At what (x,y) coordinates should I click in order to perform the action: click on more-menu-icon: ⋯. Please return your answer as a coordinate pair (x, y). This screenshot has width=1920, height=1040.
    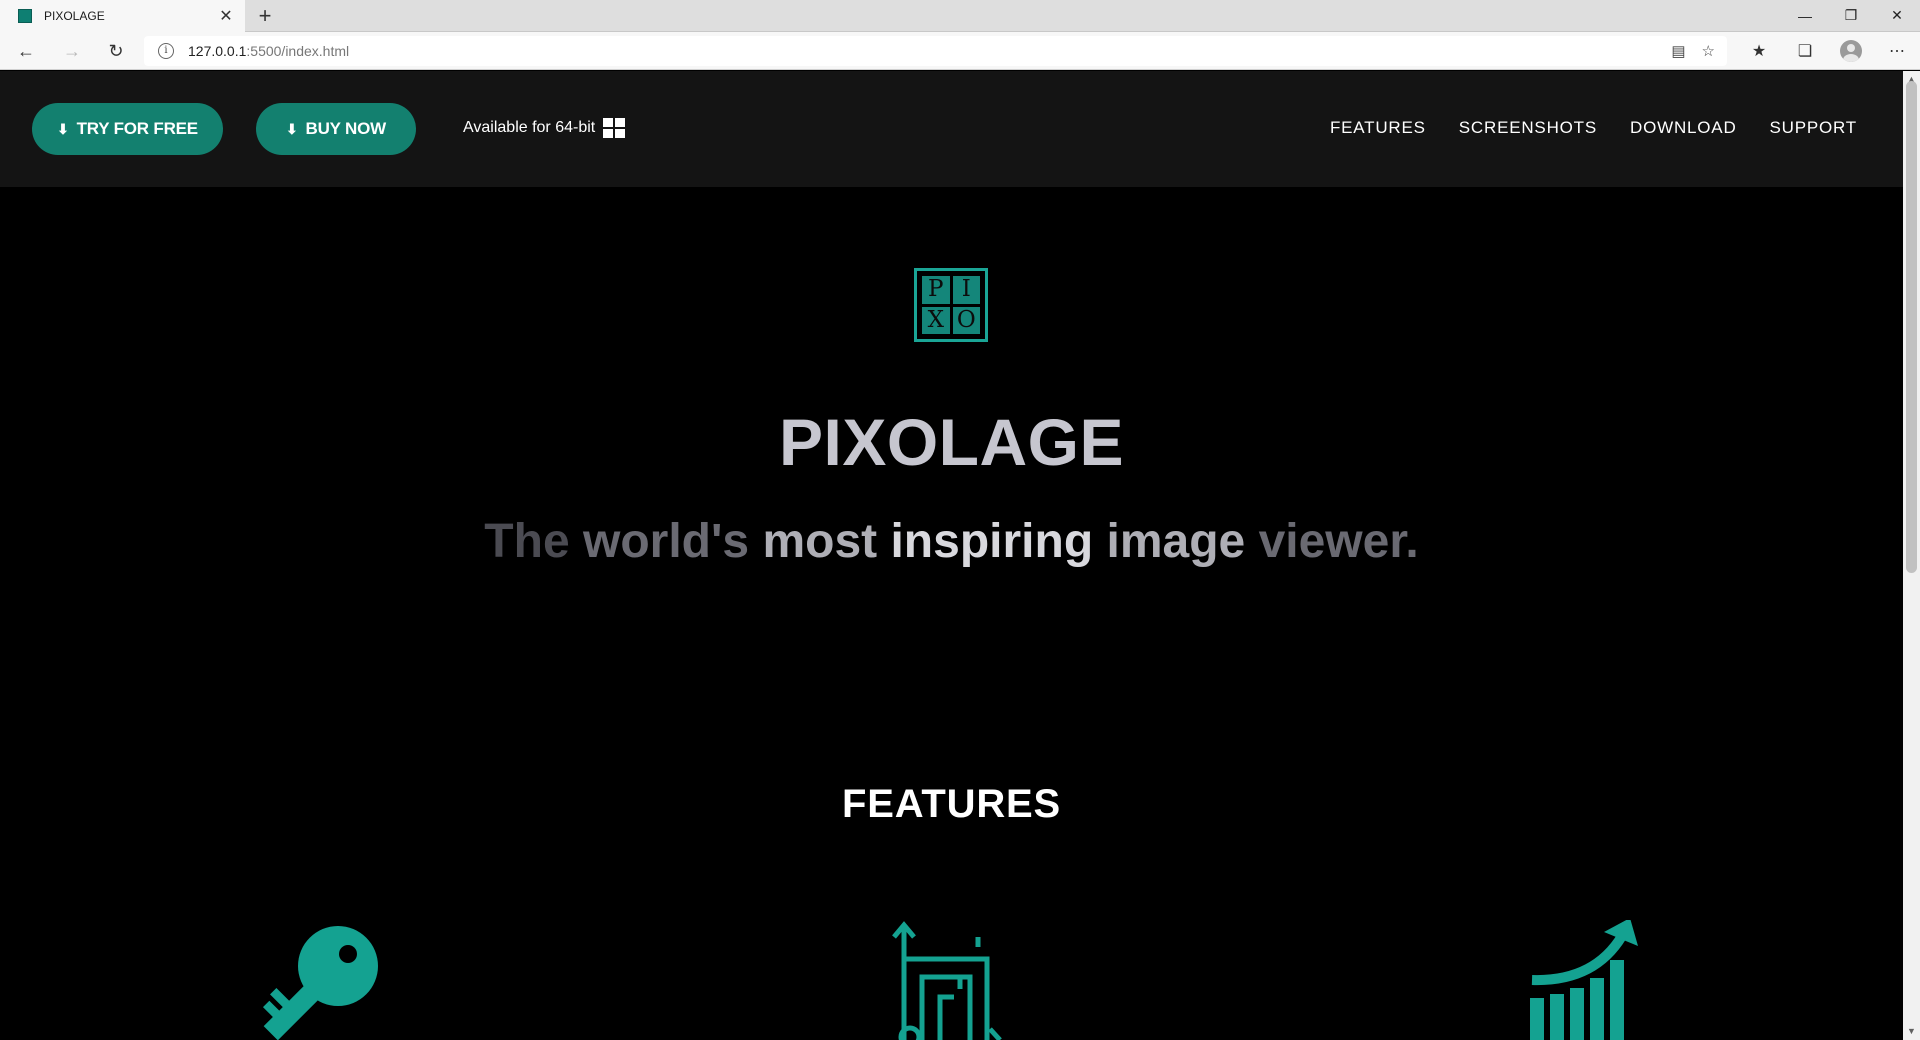
    Looking at the image, I should click on (1897, 51).